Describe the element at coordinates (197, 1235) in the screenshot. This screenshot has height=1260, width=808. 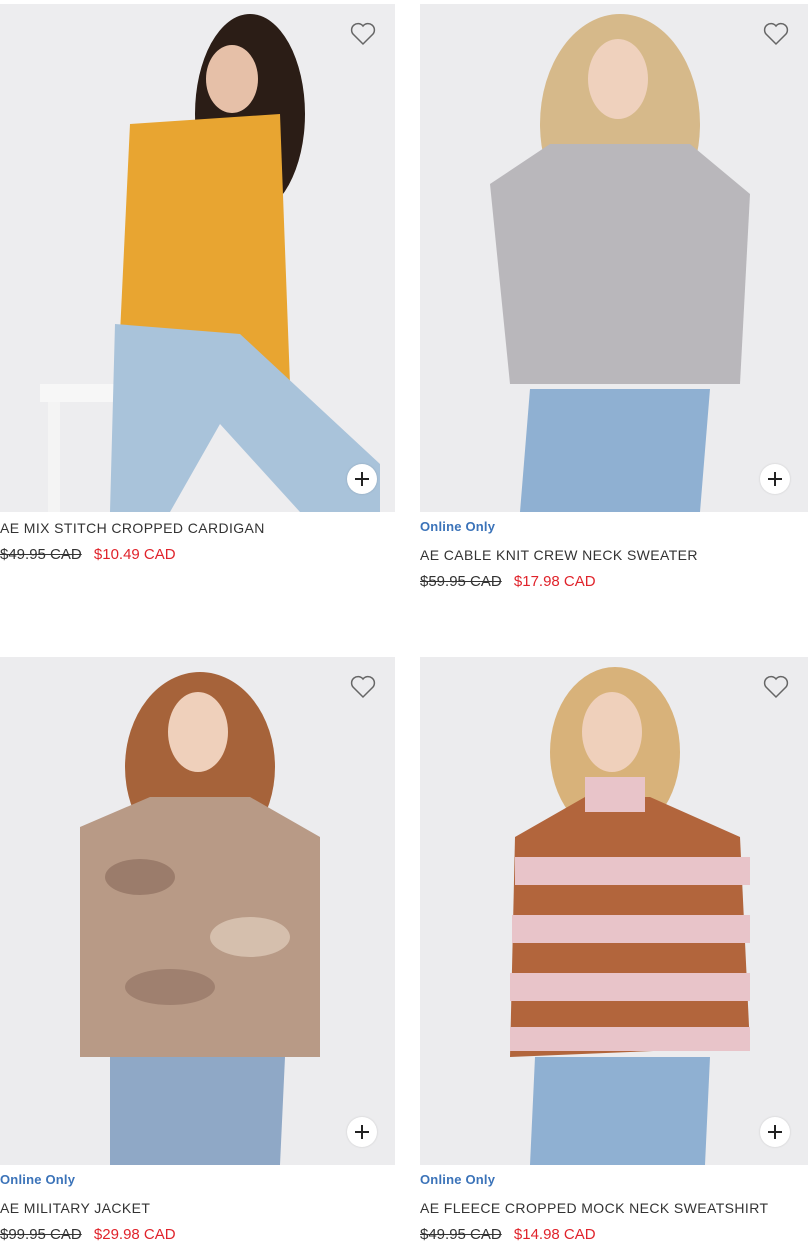
I see `product-prices: $99.95 CAD $29.98 CAD` at that location.